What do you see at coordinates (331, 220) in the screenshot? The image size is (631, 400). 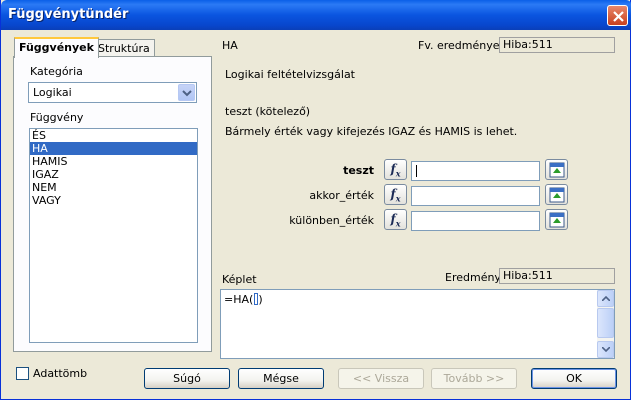 I see `arg-label-kulonben: különben_érték` at bounding box center [331, 220].